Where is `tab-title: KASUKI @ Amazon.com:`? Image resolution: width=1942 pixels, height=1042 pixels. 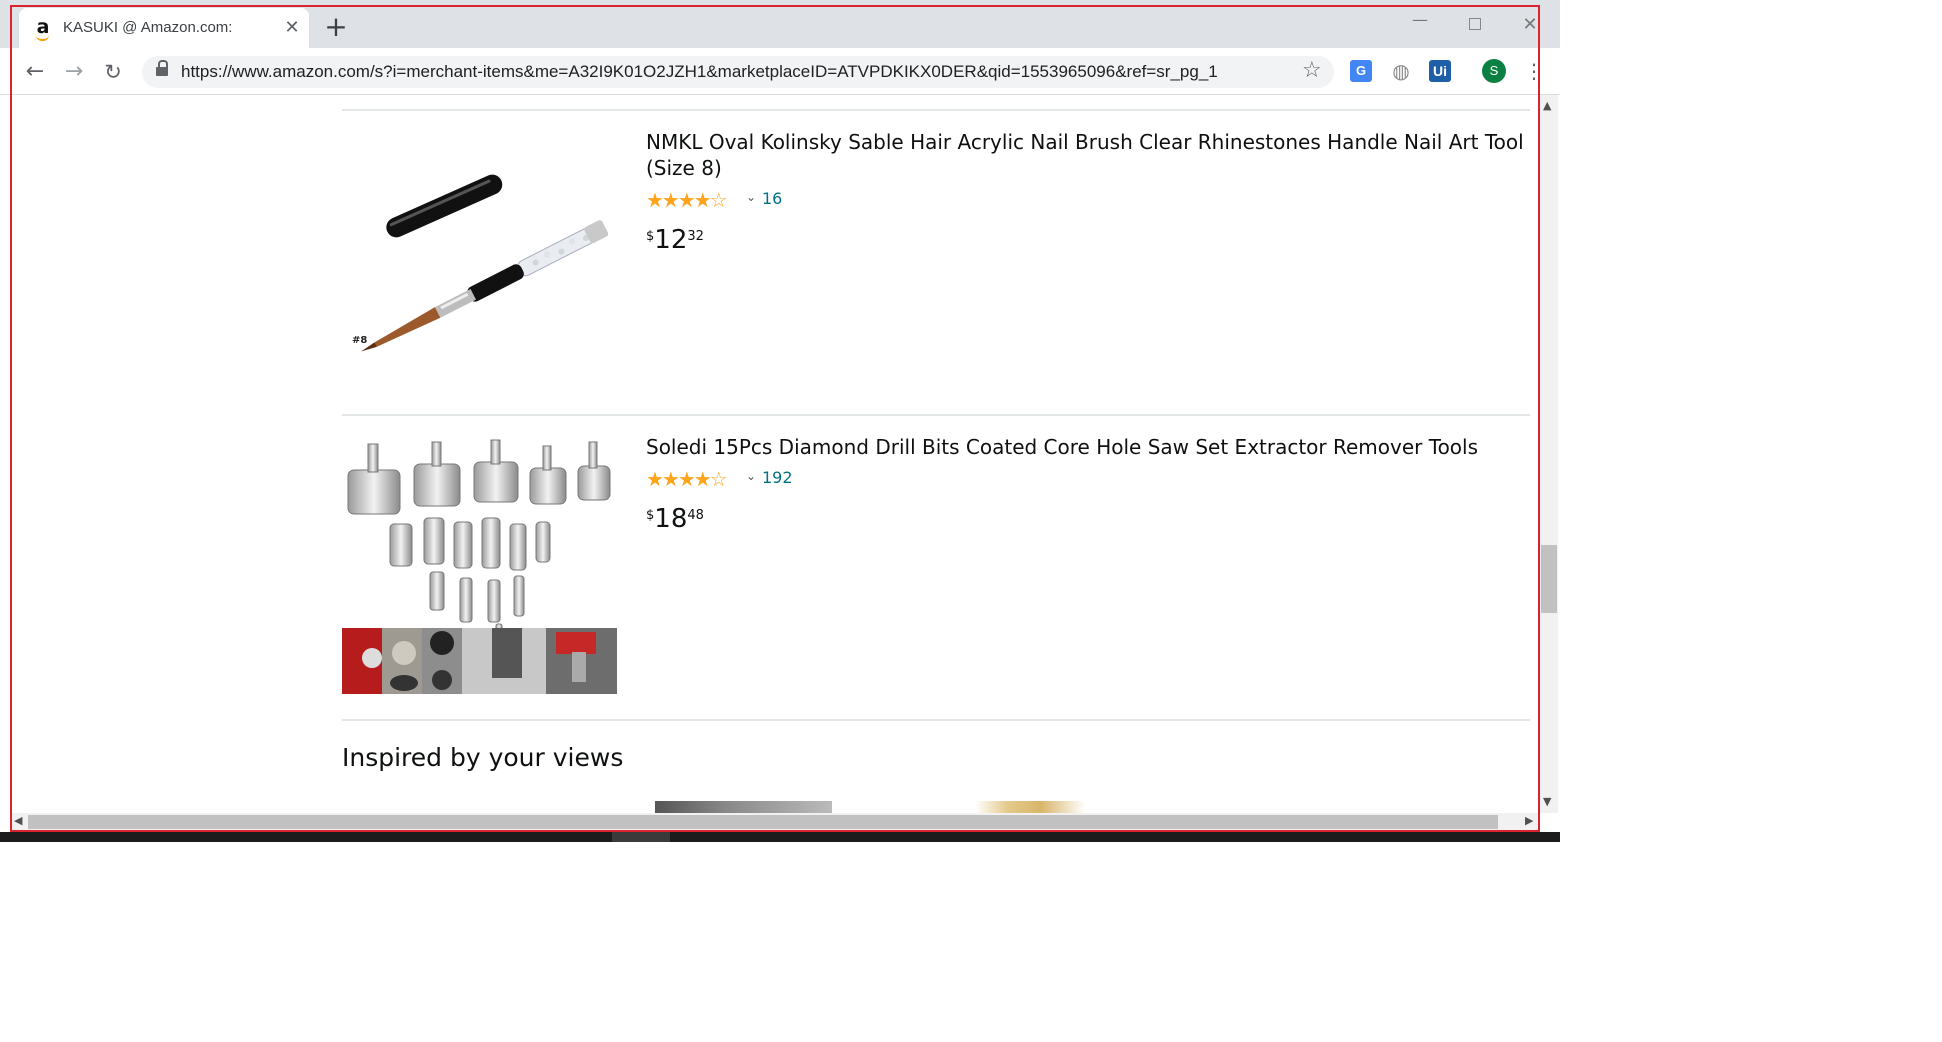 tab-title: KASUKI @ Amazon.com: is located at coordinates (148, 27).